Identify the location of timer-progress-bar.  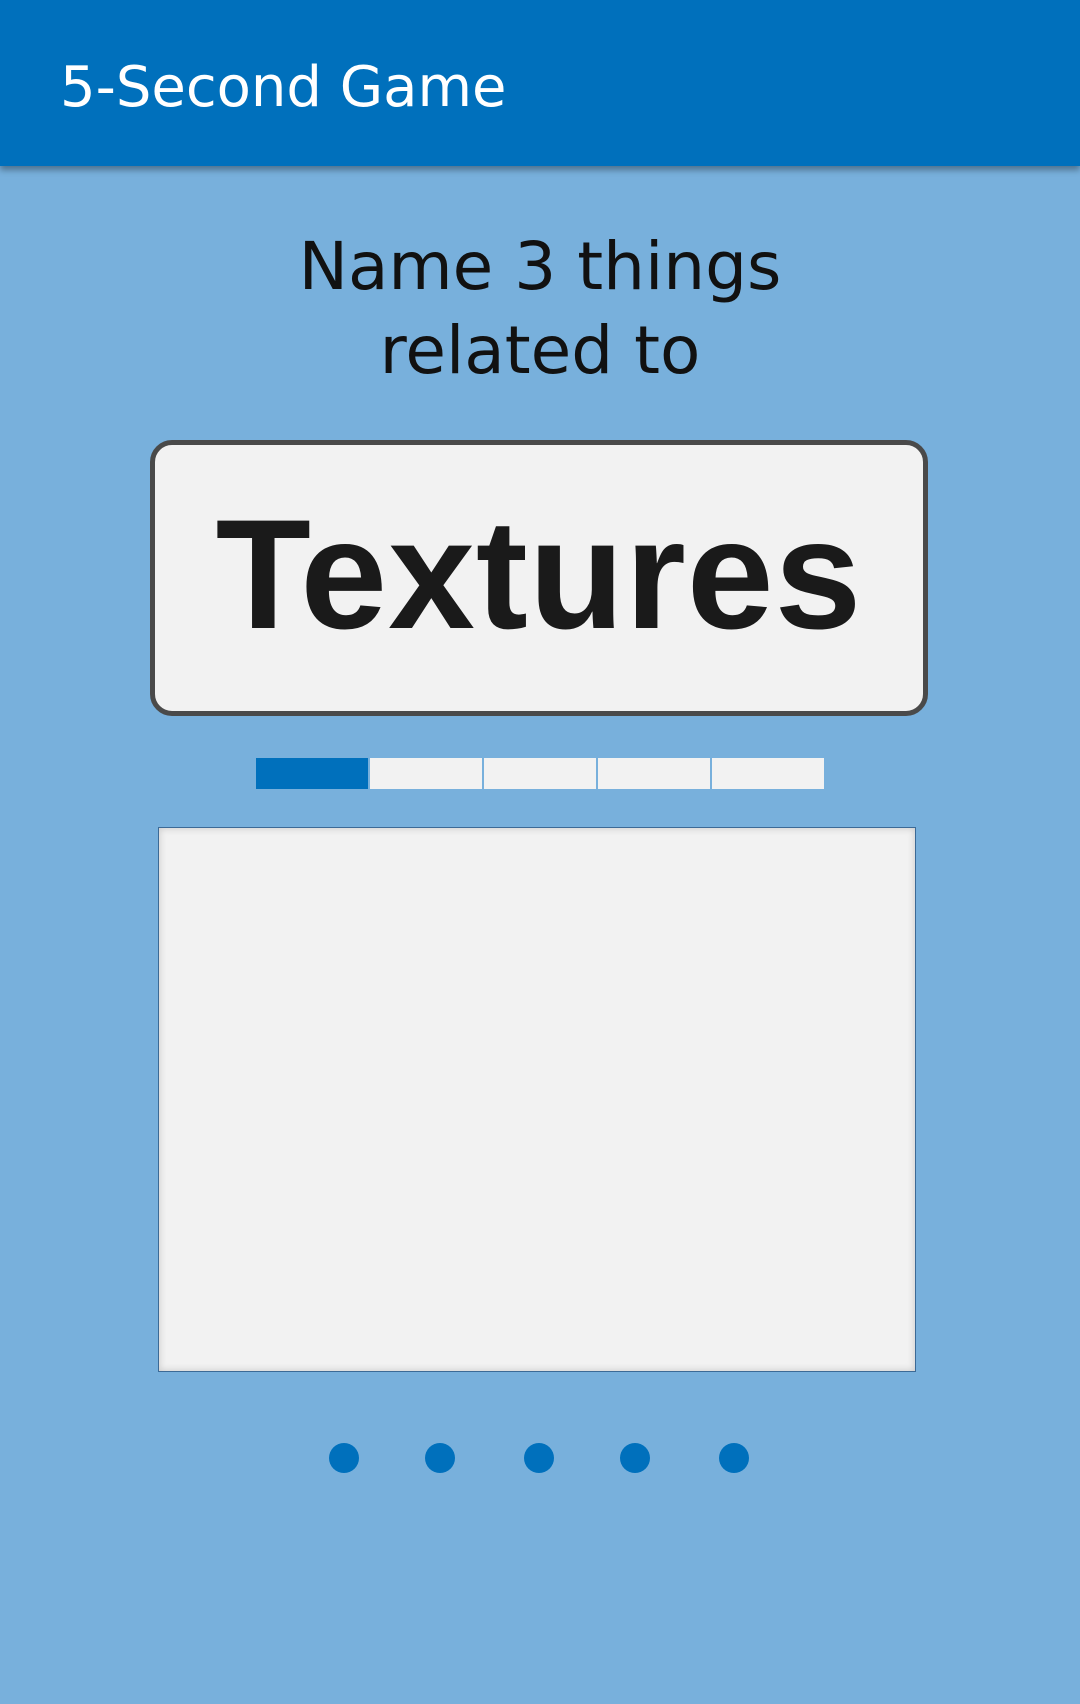
(540, 773).